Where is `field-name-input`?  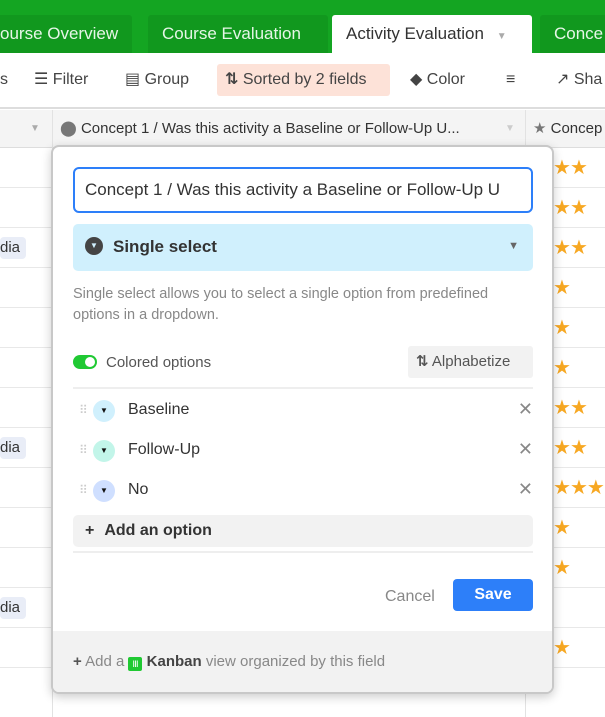 field-name-input is located at coordinates (303, 190).